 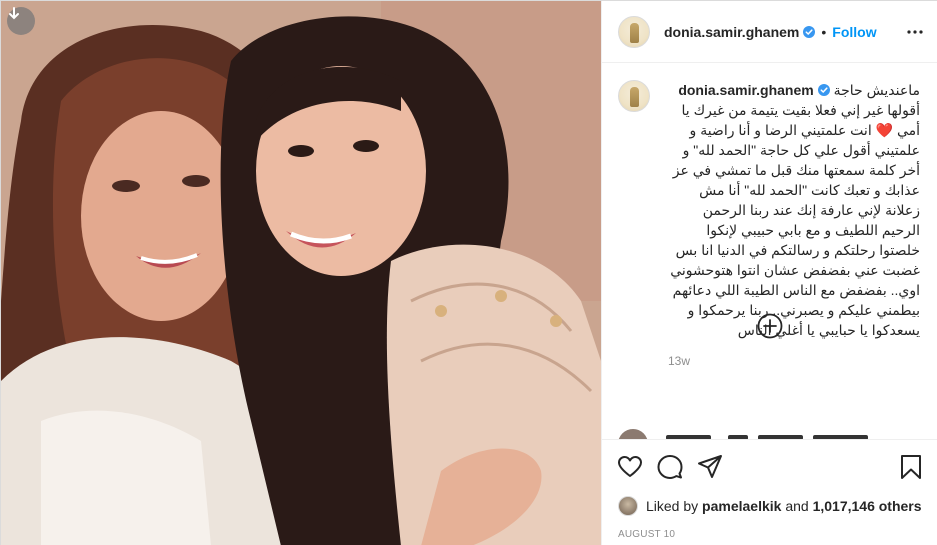 What do you see at coordinates (21, 21) in the screenshot?
I see `download-button` at bounding box center [21, 21].